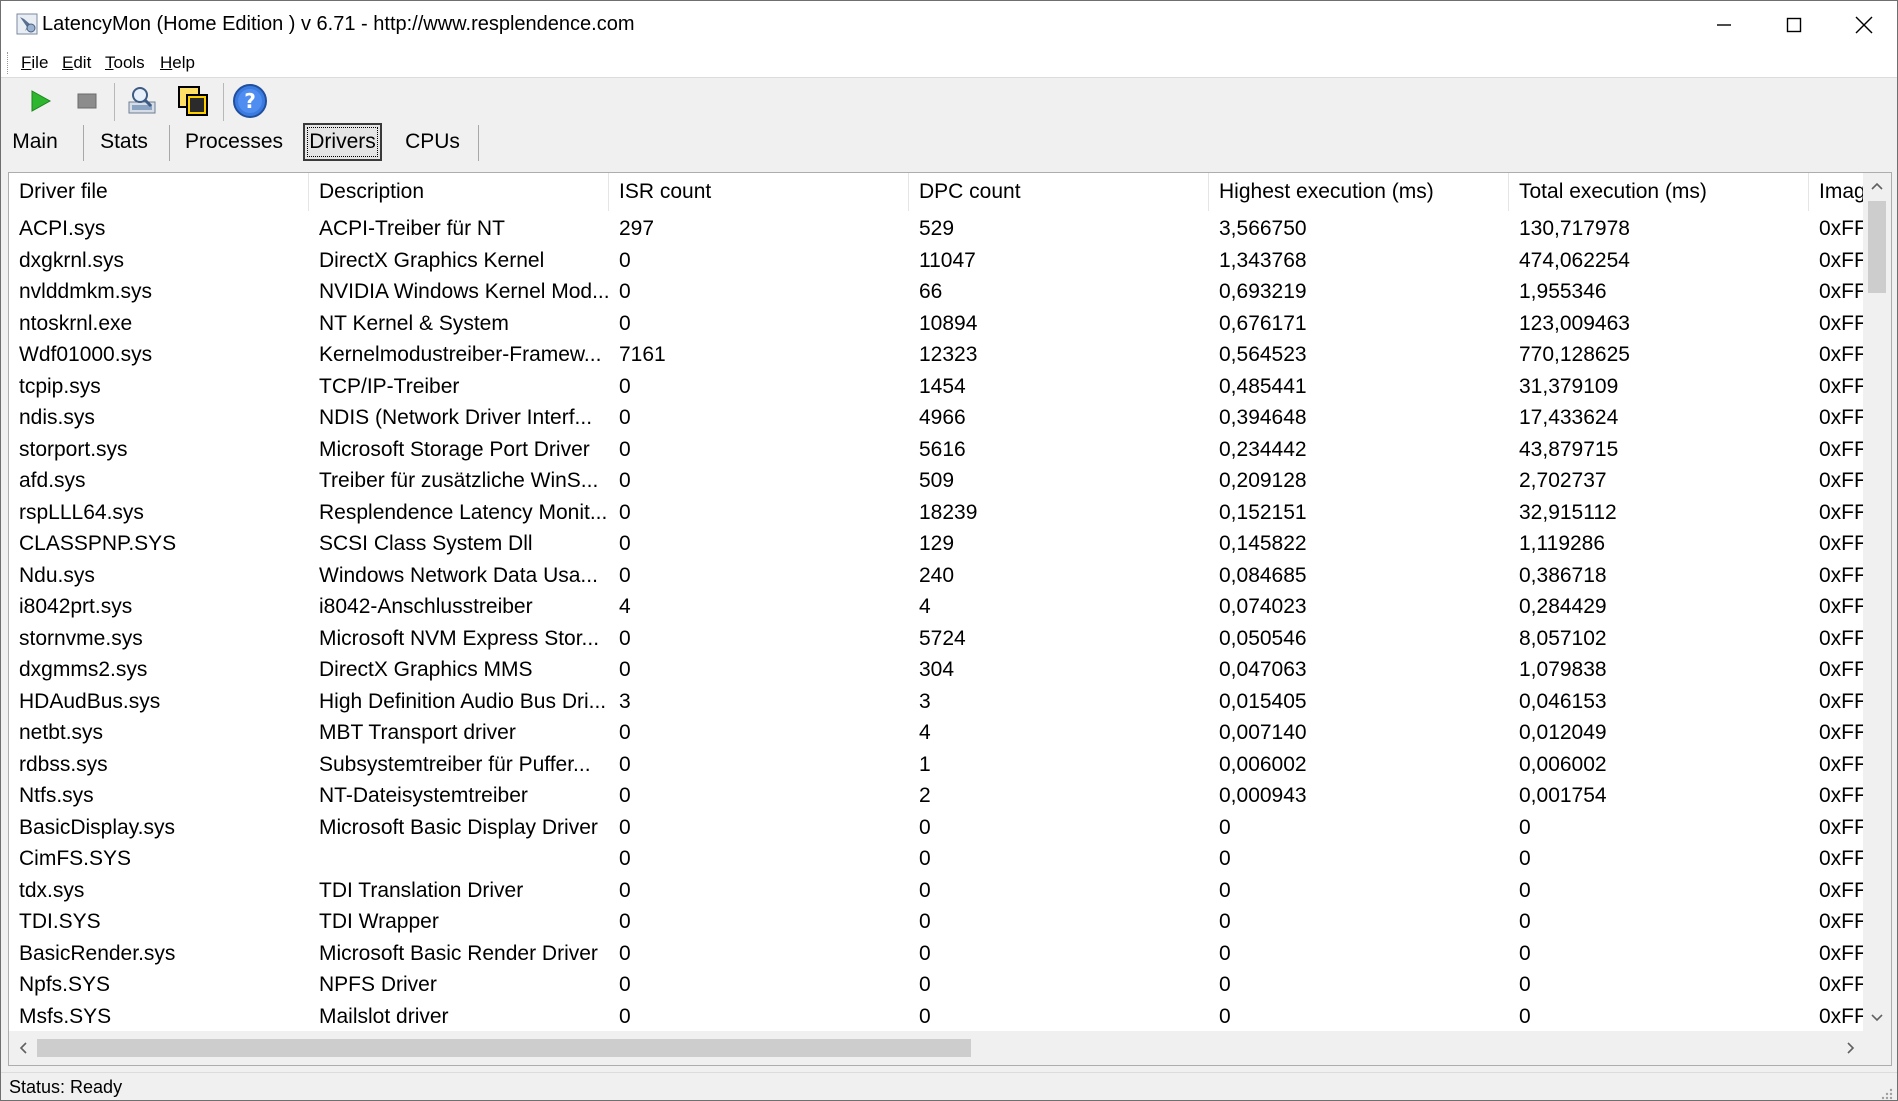 The width and height of the screenshot is (1898, 1101). What do you see at coordinates (40, 101) in the screenshot?
I see `start-button` at bounding box center [40, 101].